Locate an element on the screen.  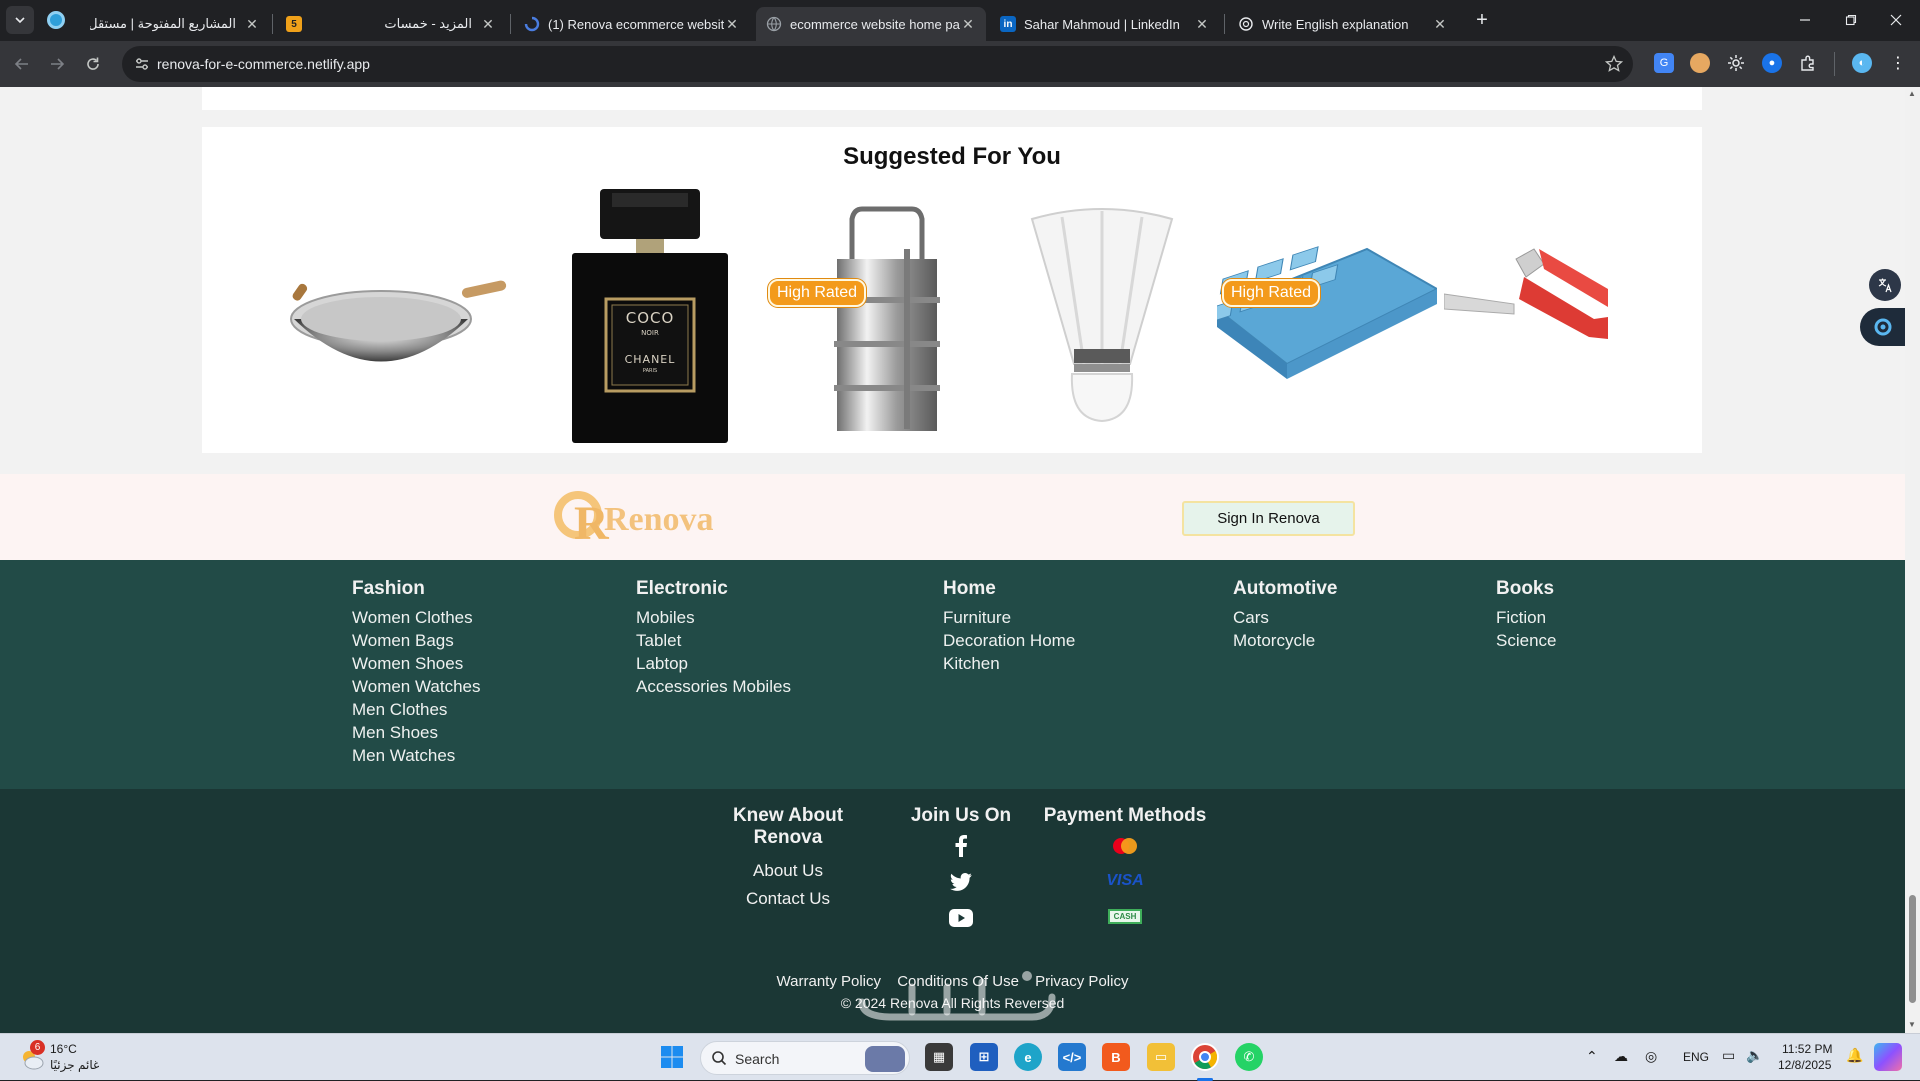
url-text: renova-for-e-commerce.netlify.app is located at coordinates (263, 64).